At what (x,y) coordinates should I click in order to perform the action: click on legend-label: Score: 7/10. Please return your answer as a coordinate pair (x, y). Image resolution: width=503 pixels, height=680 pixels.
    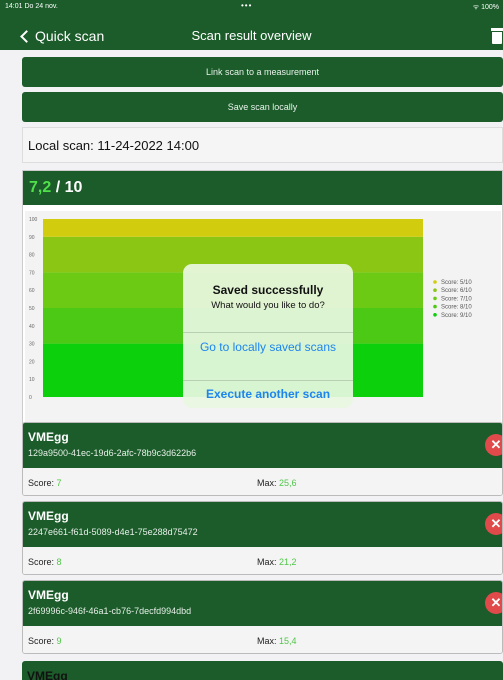
    Looking at the image, I should click on (456, 299).